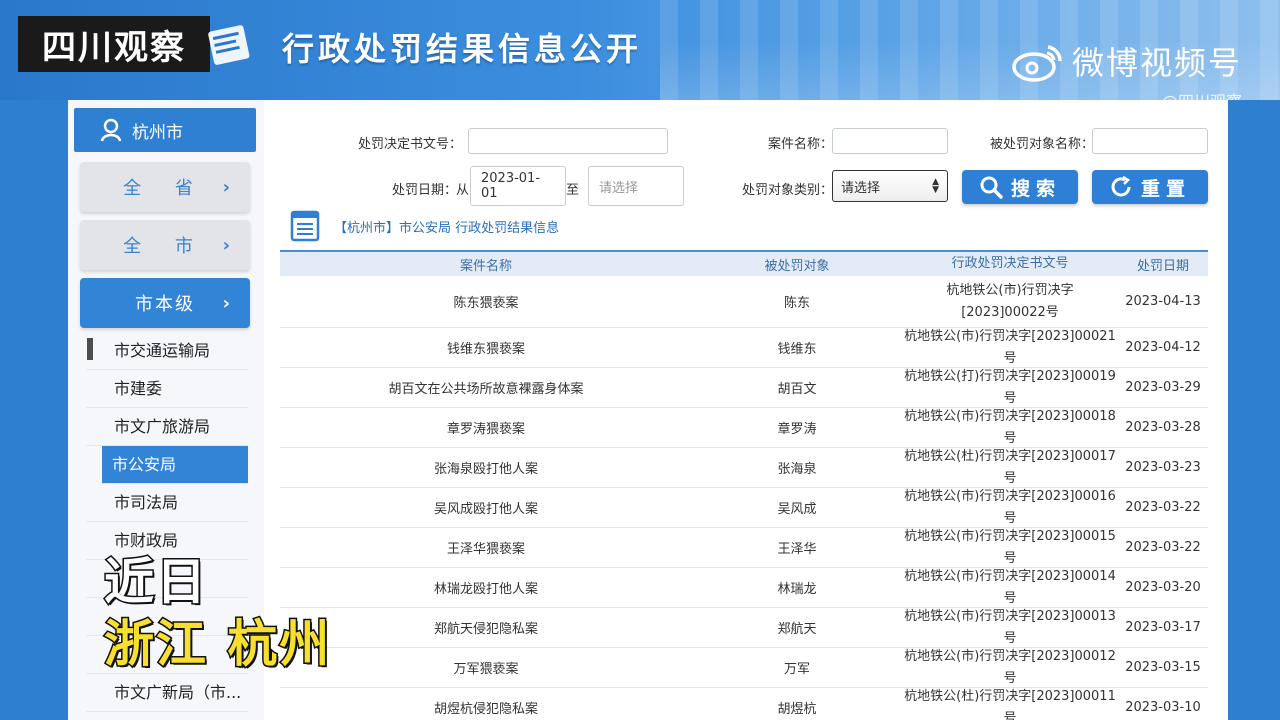 The width and height of the screenshot is (1280, 720). What do you see at coordinates (1163, 667) in the screenshot?
I see `cell-date: 2023-03-15` at bounding box center [1163, 667].